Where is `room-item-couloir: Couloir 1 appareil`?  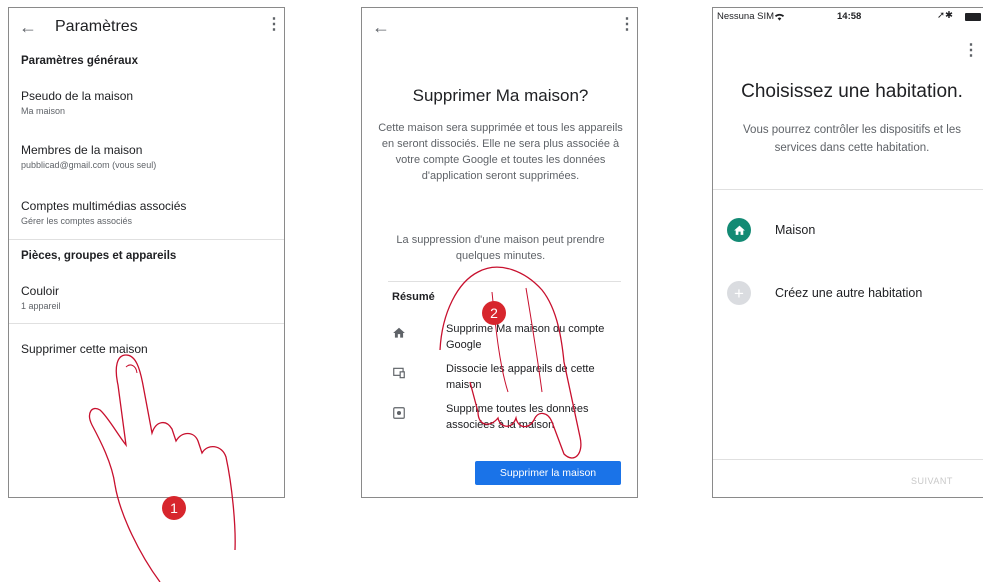 room-item-couloir: Couloir 1 appareil is located at coordinates (41, 297).